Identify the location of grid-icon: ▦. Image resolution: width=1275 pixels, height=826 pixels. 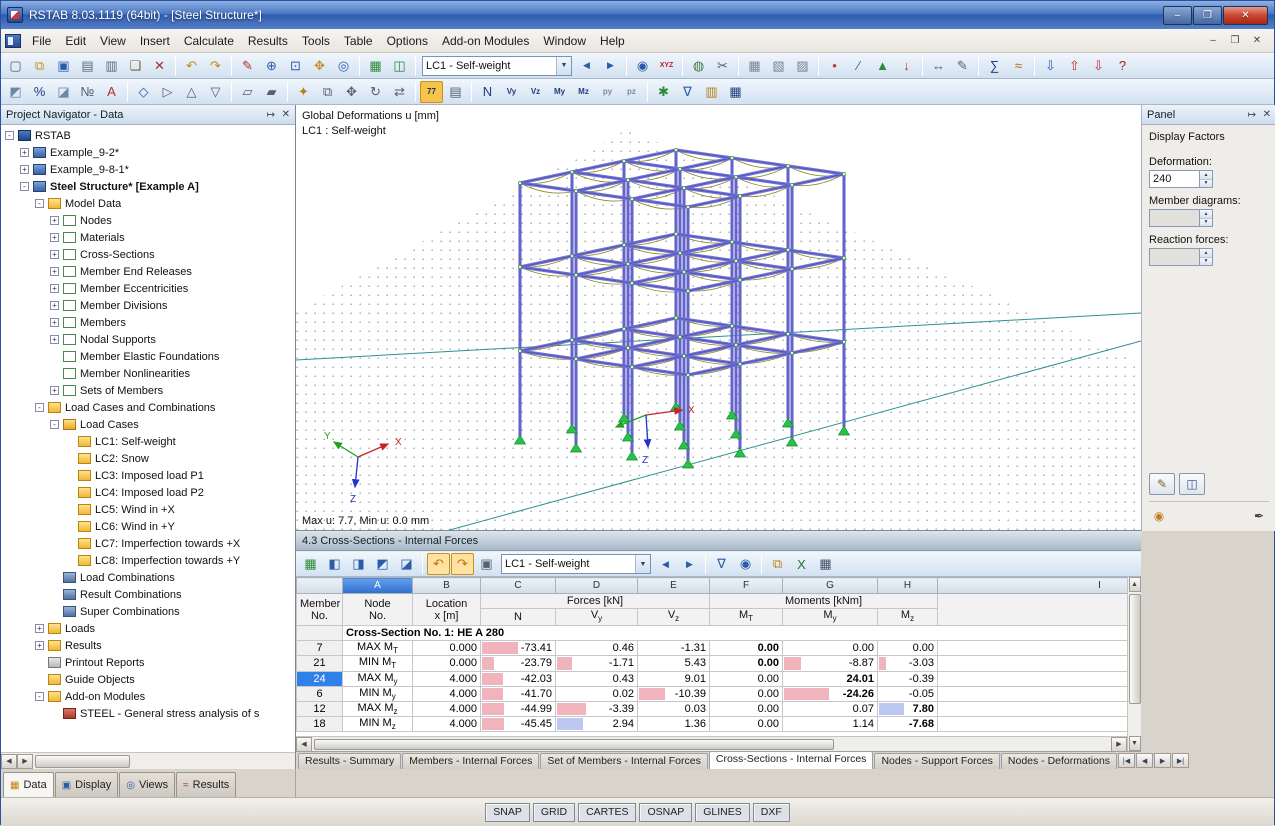
(754, 66).